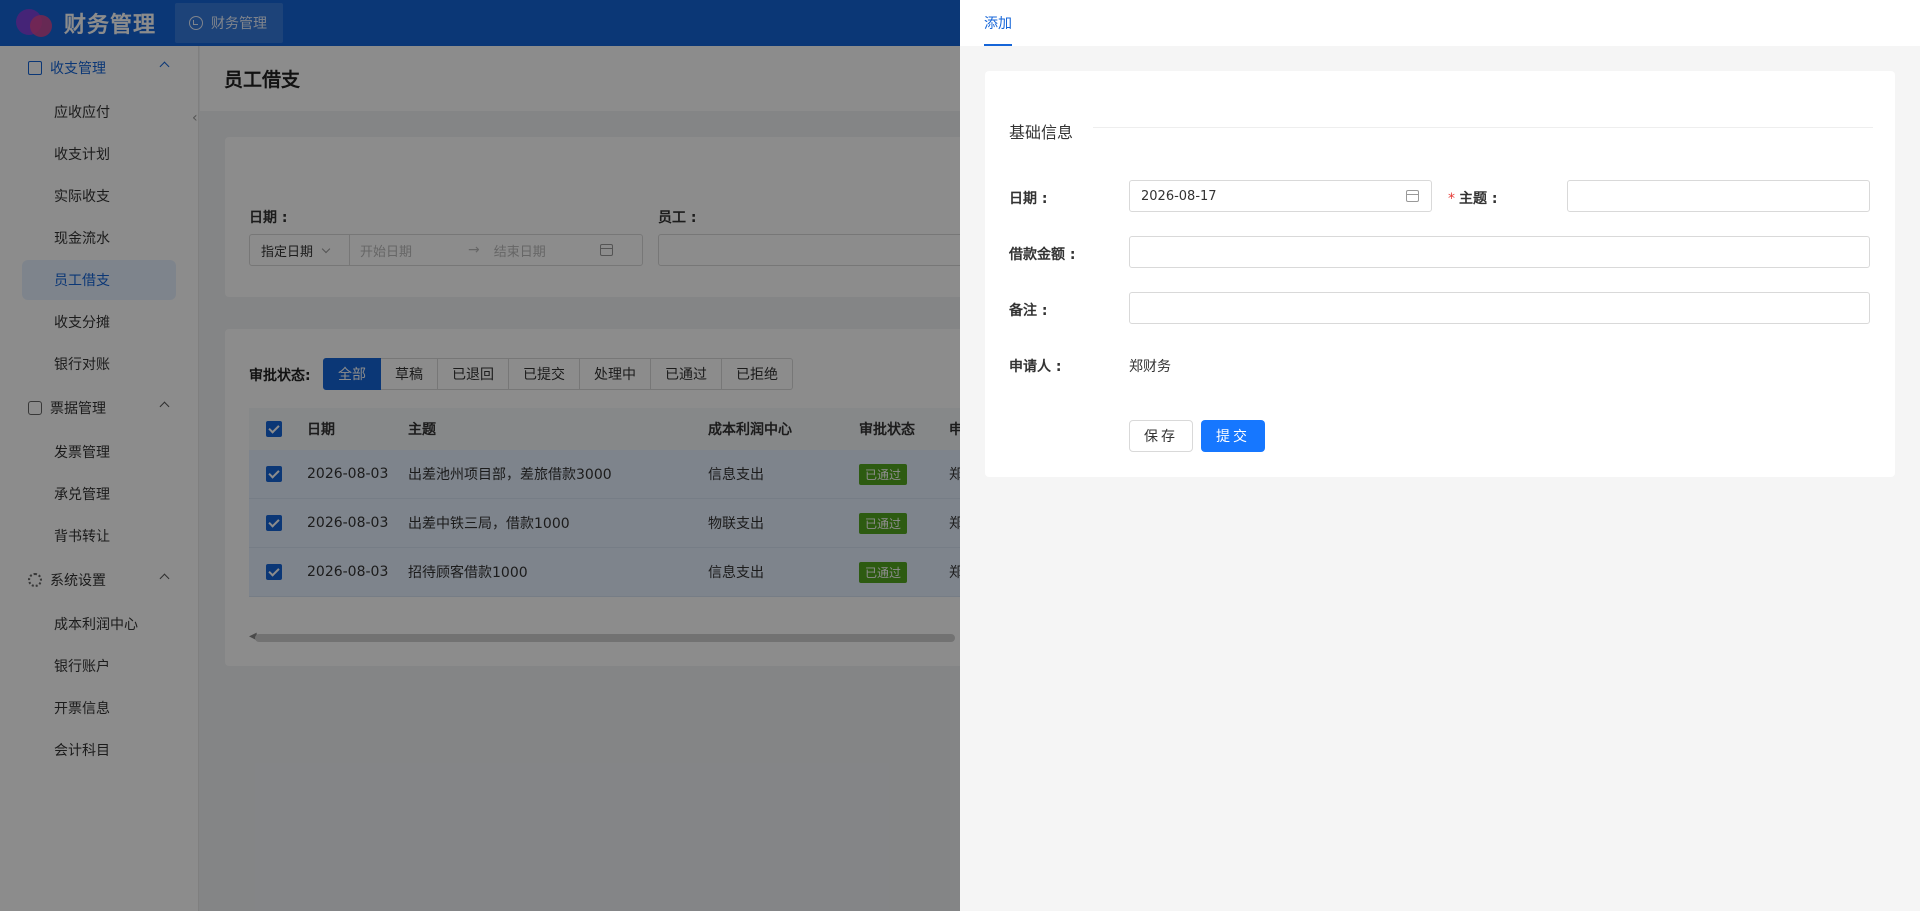  I want to click on tab-add: 添加, so click(998, 23).